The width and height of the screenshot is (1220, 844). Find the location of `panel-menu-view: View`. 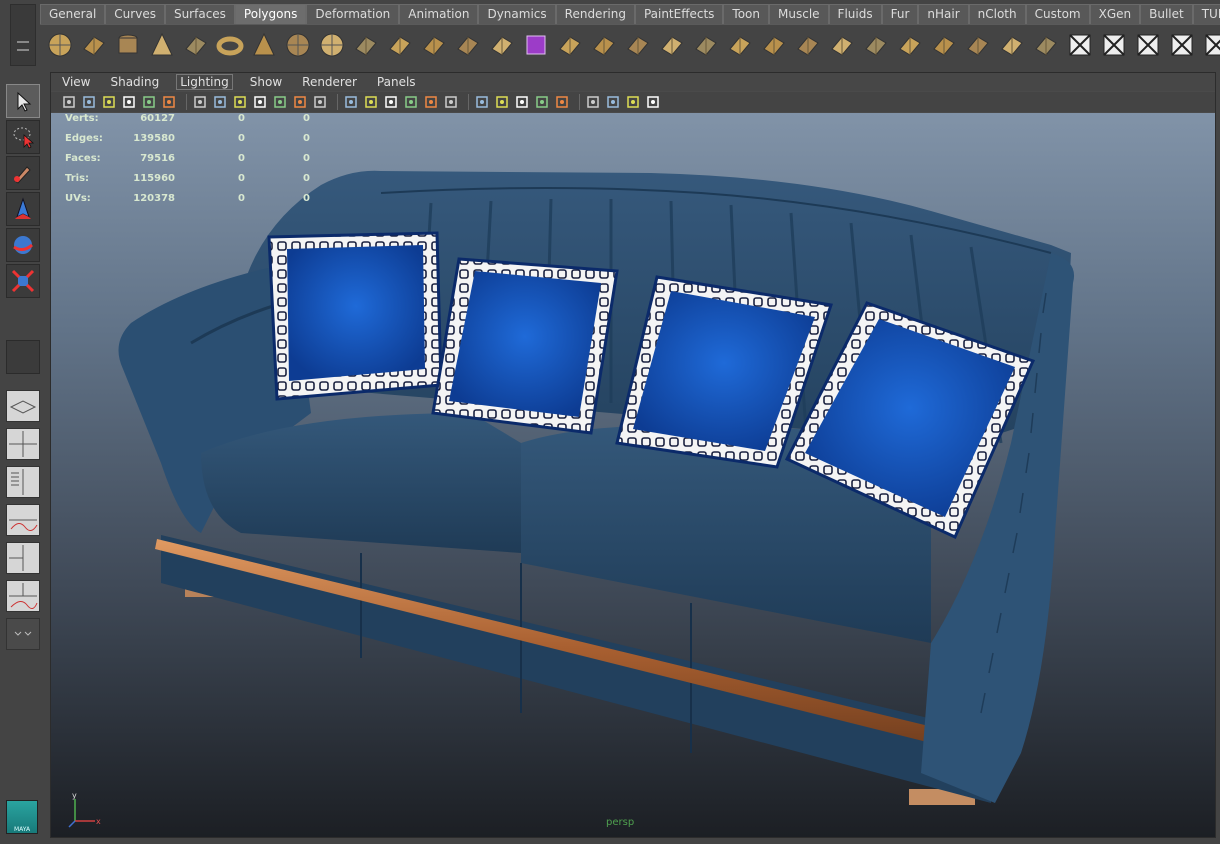

panel-menu-view: View is located at coordinates (76, 82).